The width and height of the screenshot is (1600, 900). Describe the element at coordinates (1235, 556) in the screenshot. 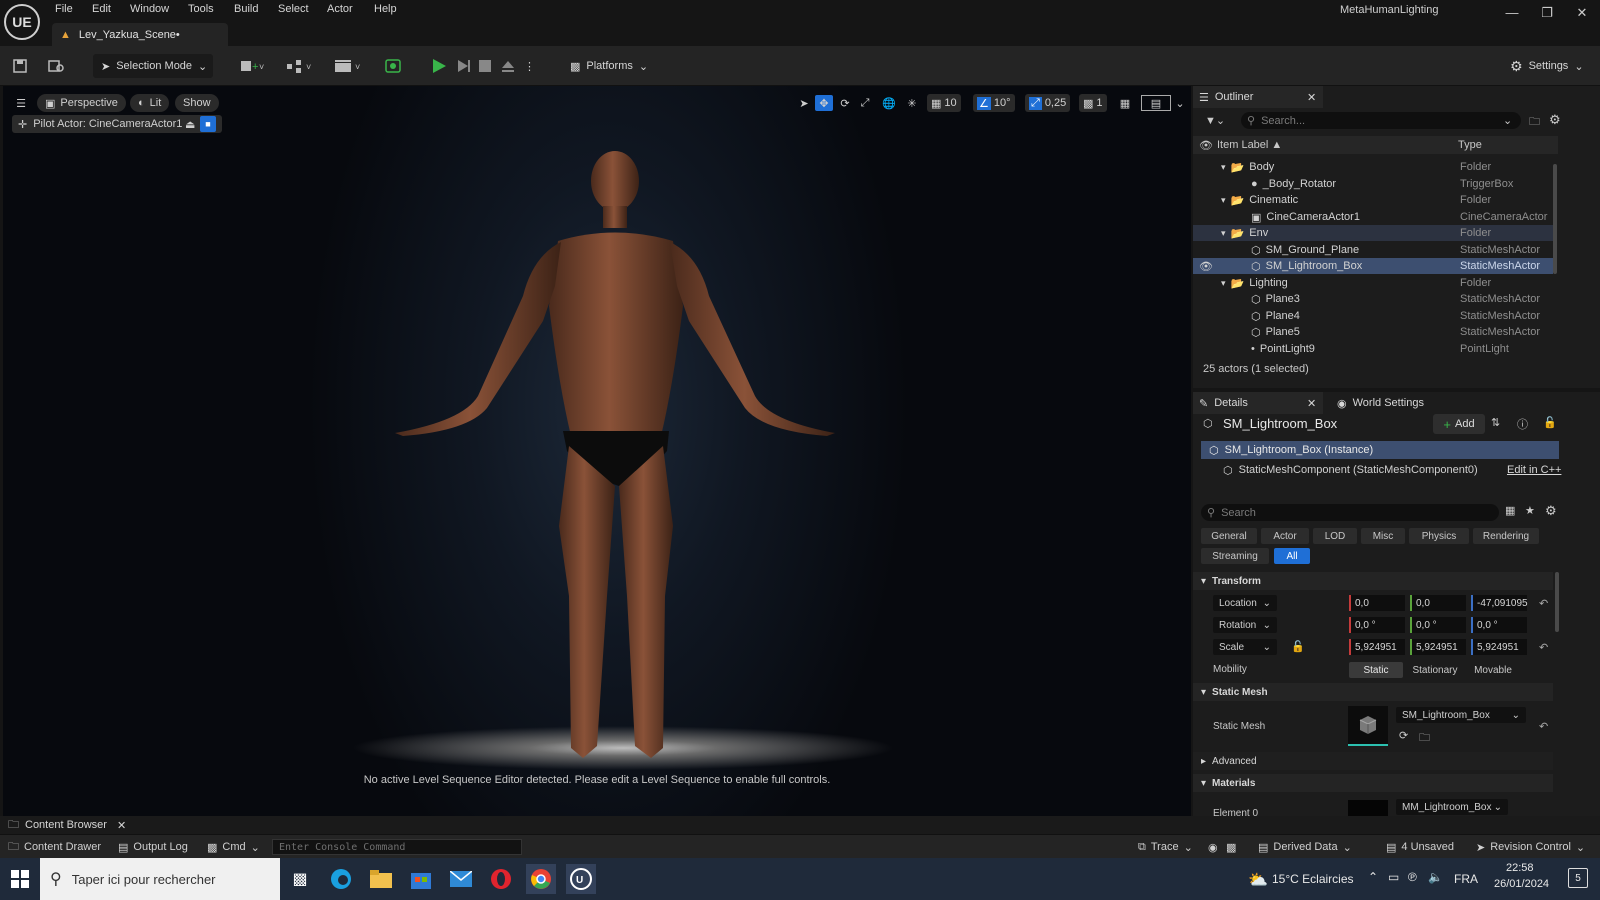

I see `filter-streaming: Streaming` at that location.